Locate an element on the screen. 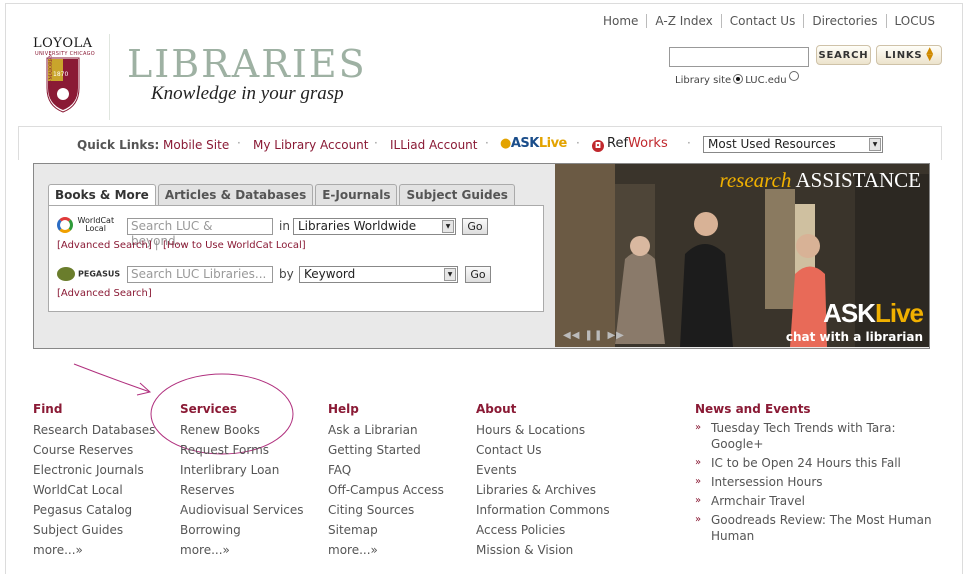 This screenshot has height=574, width=967. services-link: Audiovisual Services is located at coordinates (242, 510).